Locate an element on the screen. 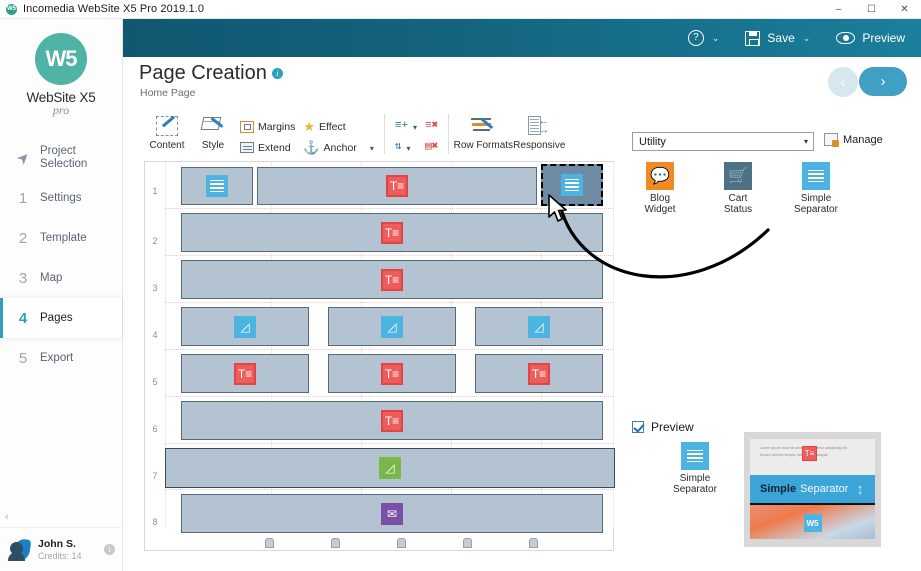 The image size is (921, 571). height-arrow-icon: ↕ is located at coordinates (860, 489).